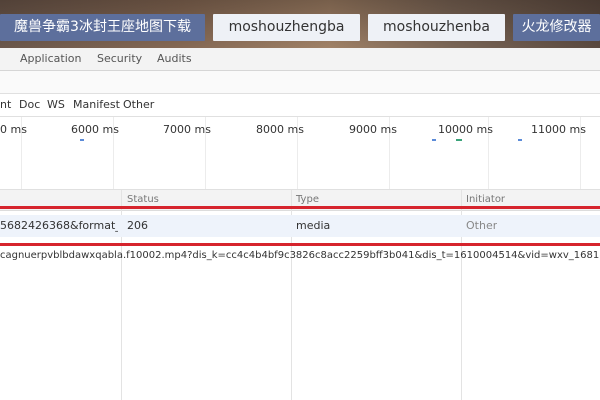  What do you see at coordinates (95, 129) in the screenshot?
I see `timeline-tick: 6000 ms` at bounding box center [95, 129].